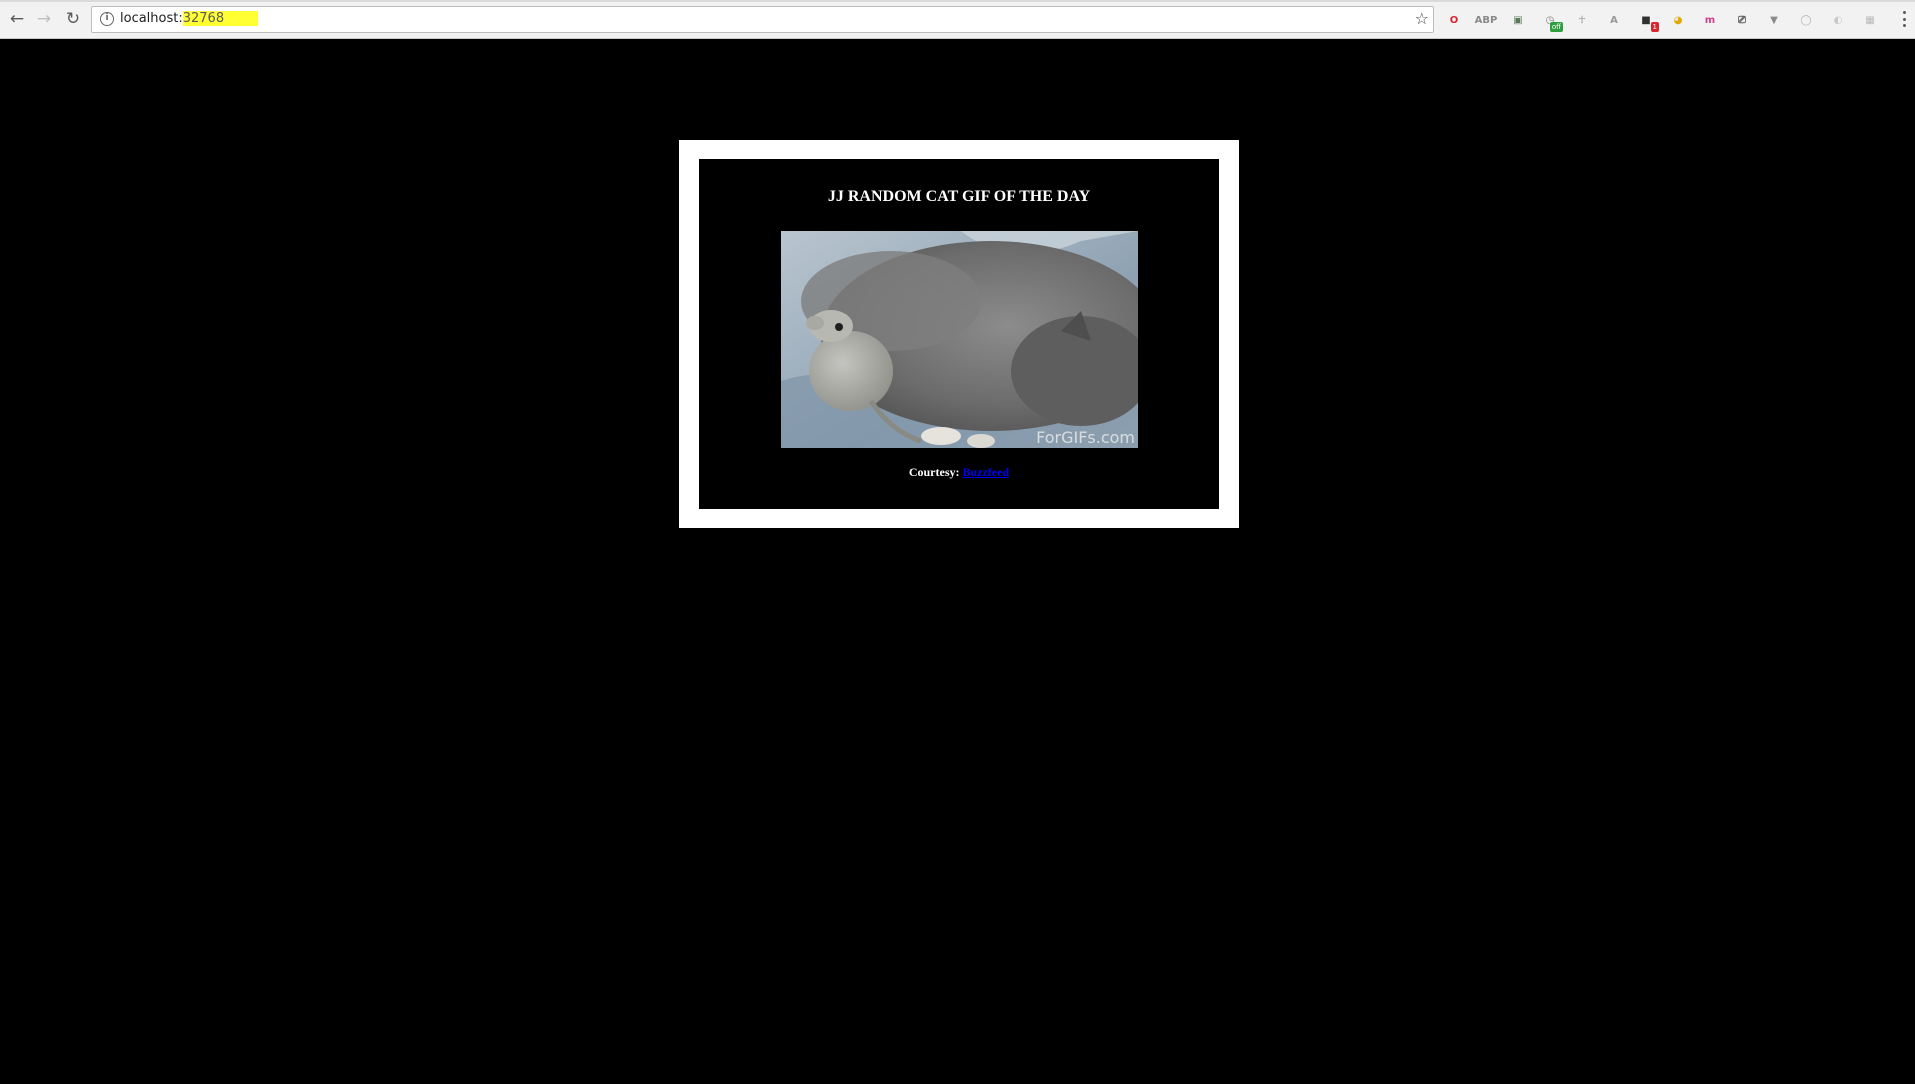 The height and width of the screenshot is (1084, 1915). I want to click on address-bar: i localhost:32768 ☆, so click(762, 19).